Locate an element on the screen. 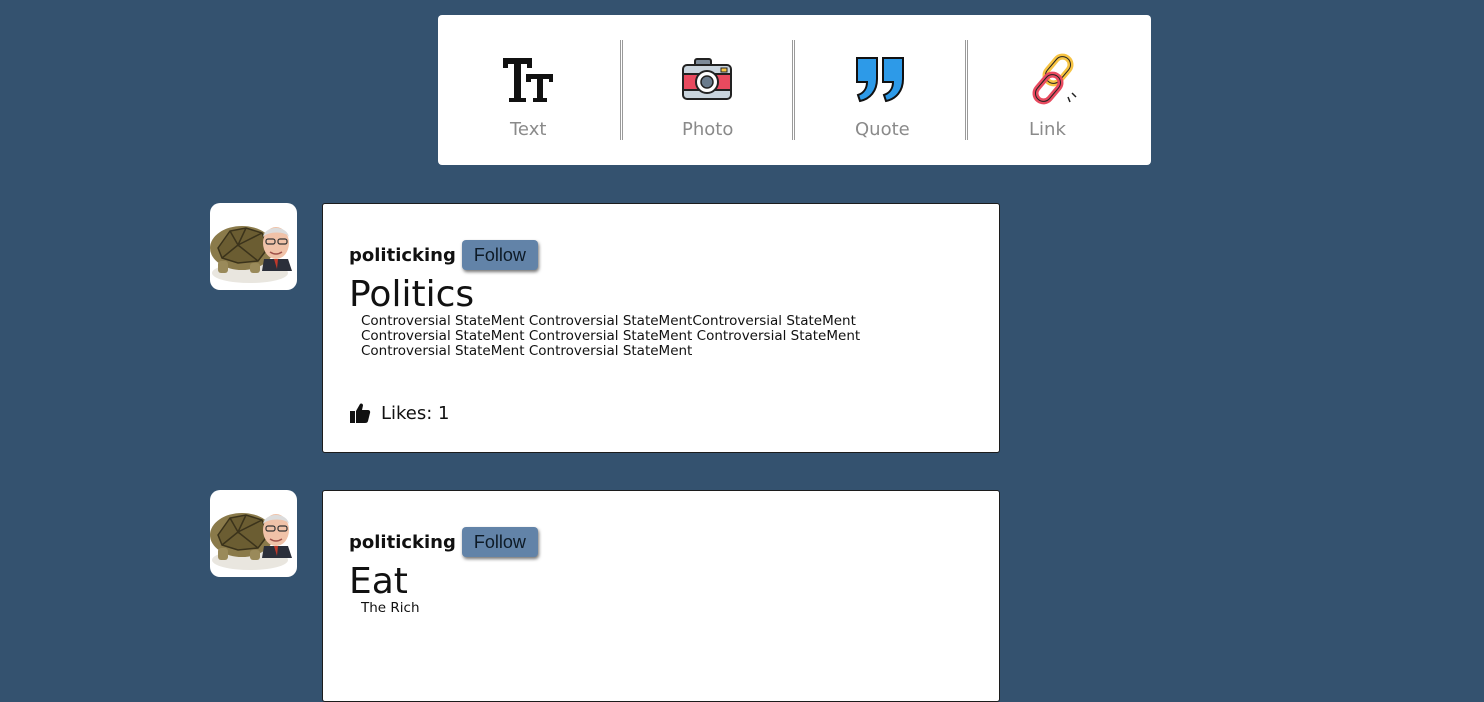 This screenshot has height=702, width=1484. text-post-label: Text is located at coordinates (528, 129).